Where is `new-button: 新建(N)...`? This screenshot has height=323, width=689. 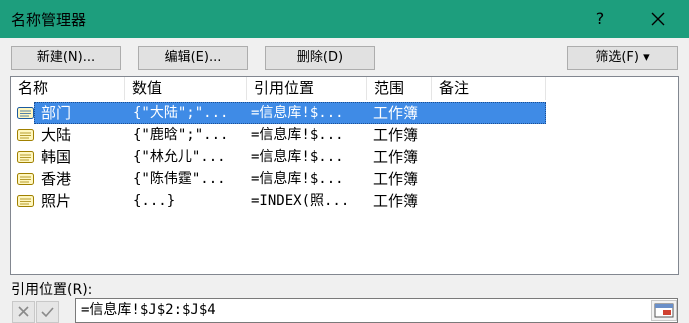
new-button: 新建(N)... is located at coordinates (66, 58).